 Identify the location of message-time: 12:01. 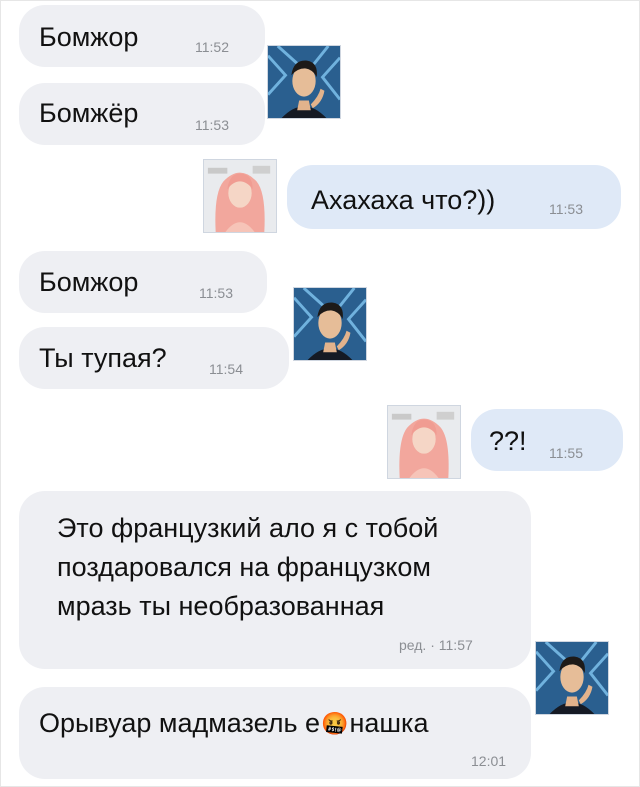
(489, 761).